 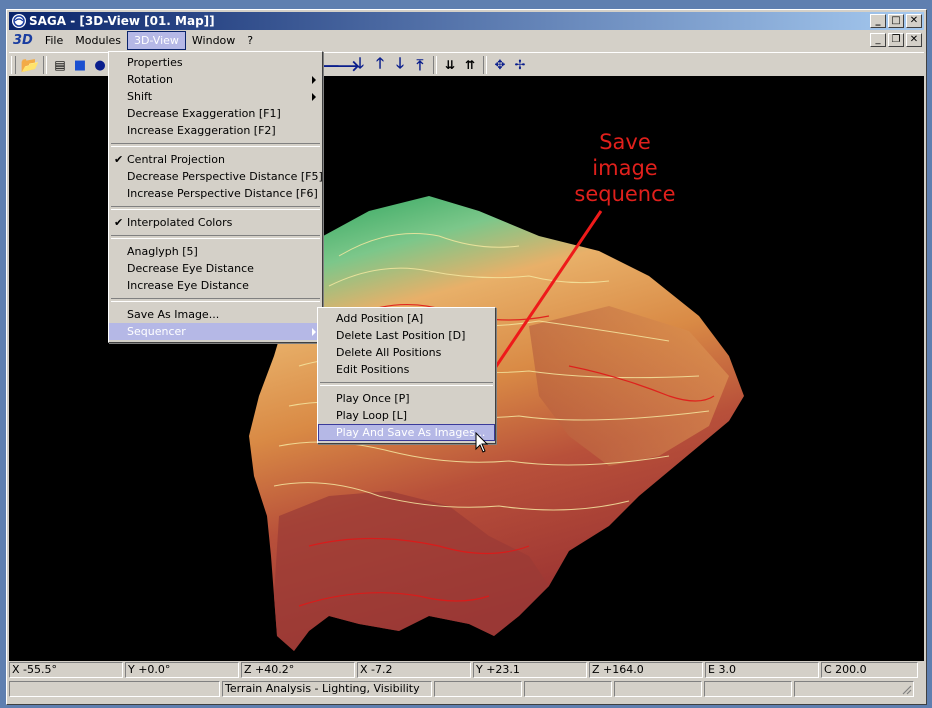 I want to click on menu-item-play-loop: Play Loop [L], so click(x=406, y=415).